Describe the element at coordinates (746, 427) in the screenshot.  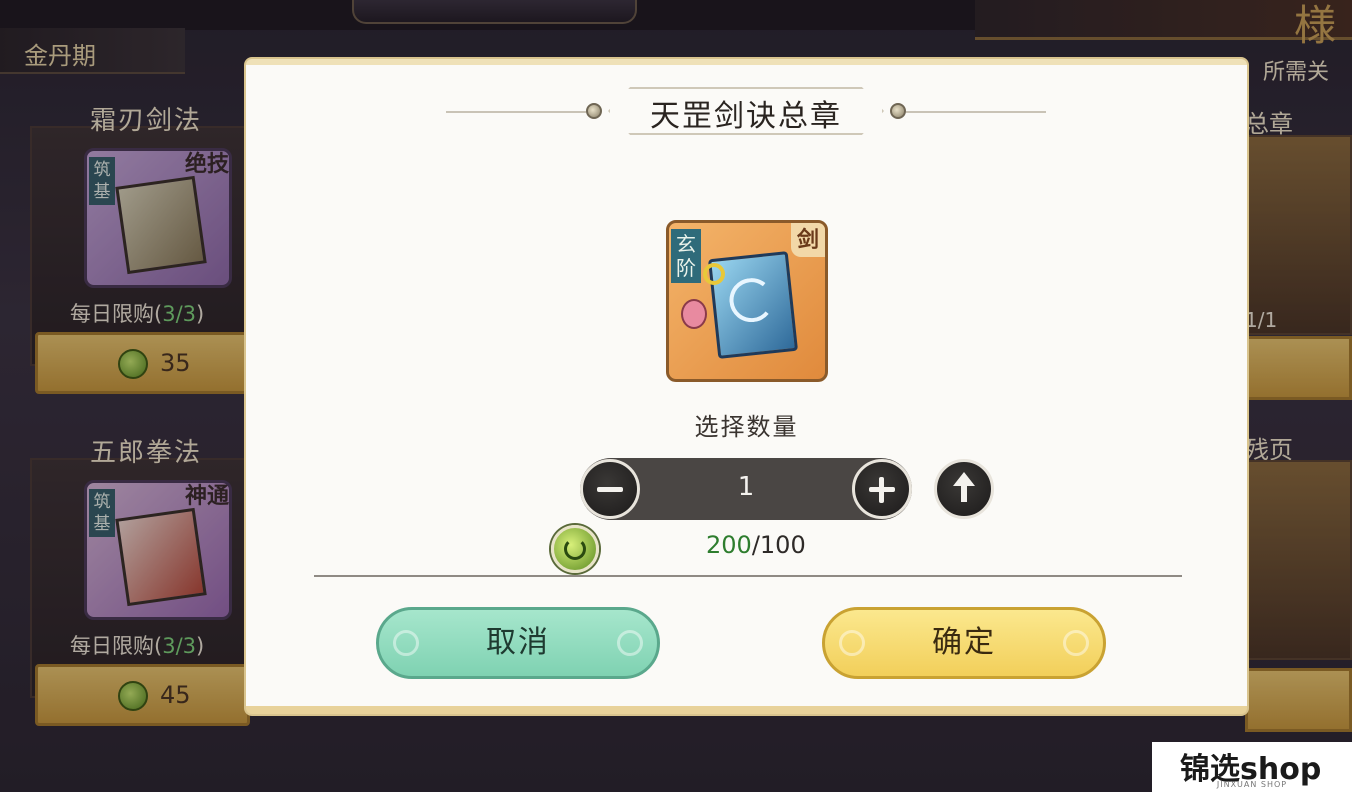
I see `quantity-label: 选择数量` at that location.